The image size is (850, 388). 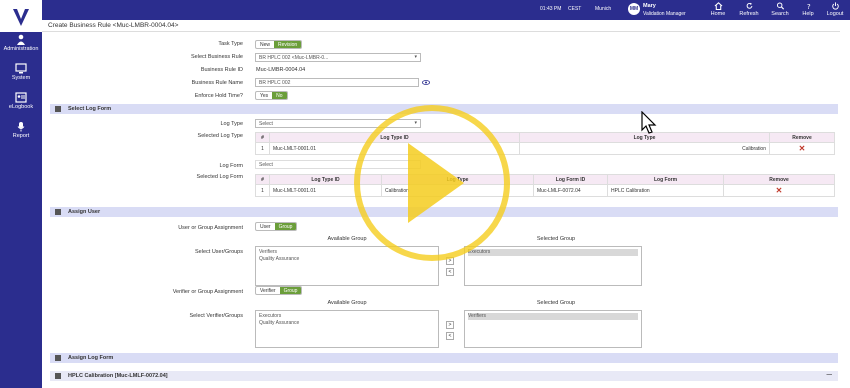 I want to click on sidebar-item-label: System, so click(x=21, y=78).